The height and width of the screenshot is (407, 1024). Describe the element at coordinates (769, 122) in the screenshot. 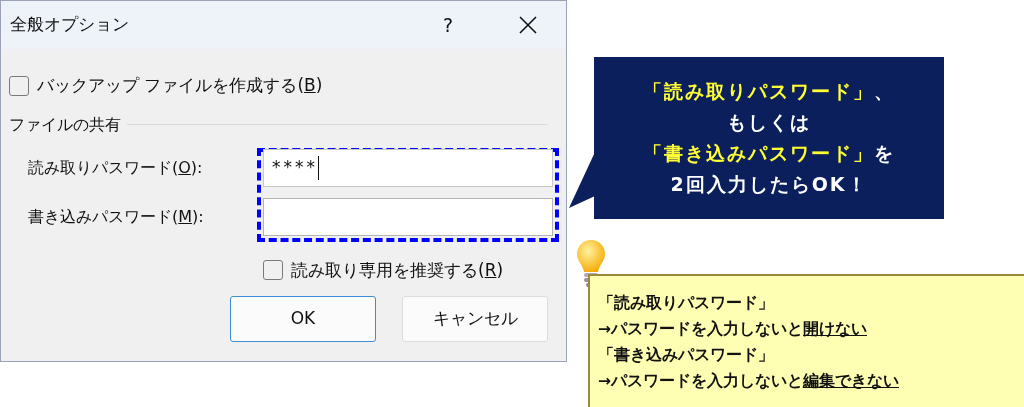

I see `callout-line: もしくは` at that location.